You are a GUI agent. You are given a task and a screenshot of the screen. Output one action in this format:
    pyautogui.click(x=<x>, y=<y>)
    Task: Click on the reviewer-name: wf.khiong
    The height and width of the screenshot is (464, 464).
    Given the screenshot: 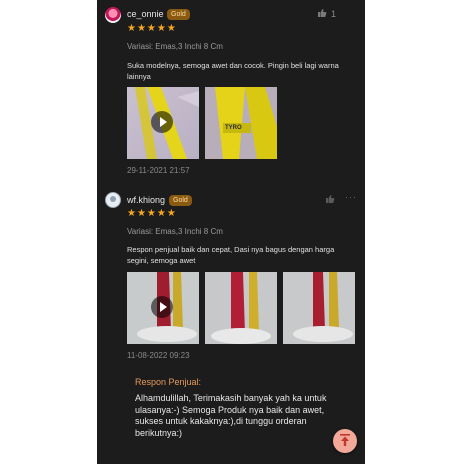 What is the action you would take?
    pyautogui.click(x=146, y=200)
    